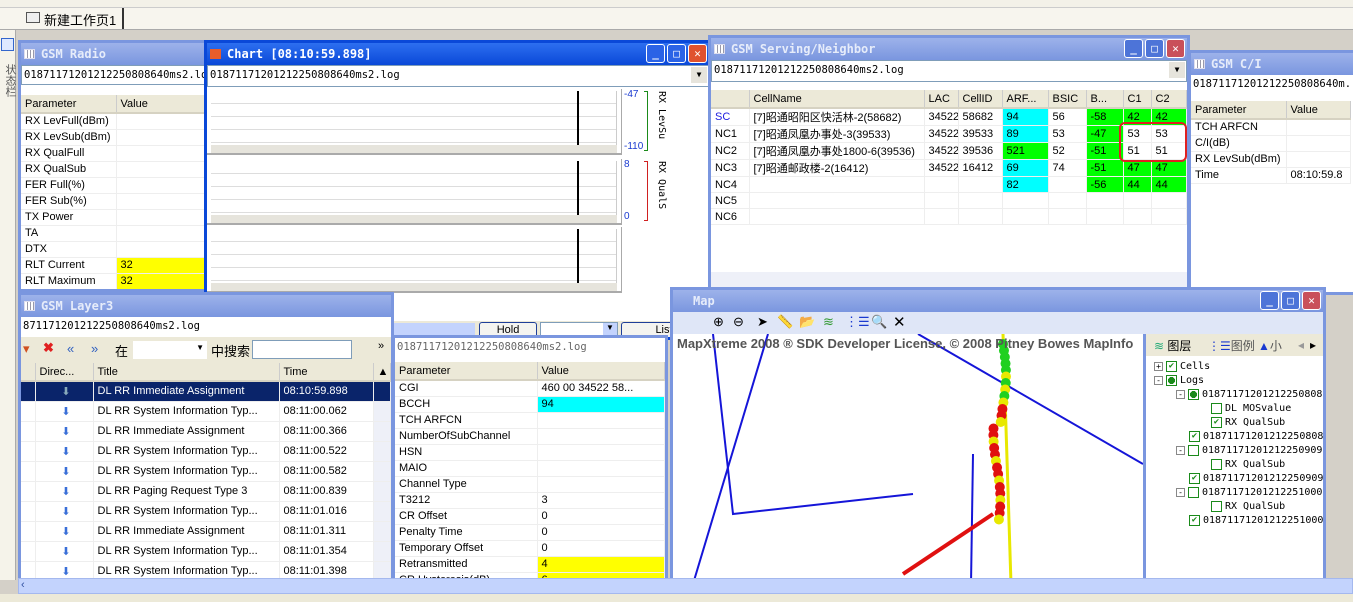 Image resolution: width=1353 pixels, height=602 pixels. Describe the element at coordinates (1231, 345) in the screenshot. I see `tab-legend: ⋮☰图例` at that location.